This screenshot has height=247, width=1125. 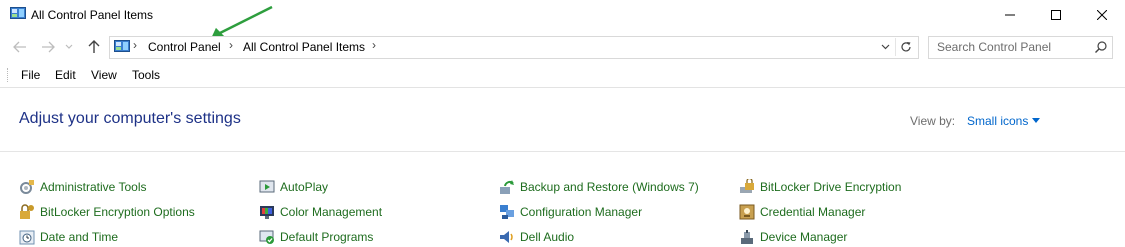 I want to click on search-icon, so click(x=1101, y=47).